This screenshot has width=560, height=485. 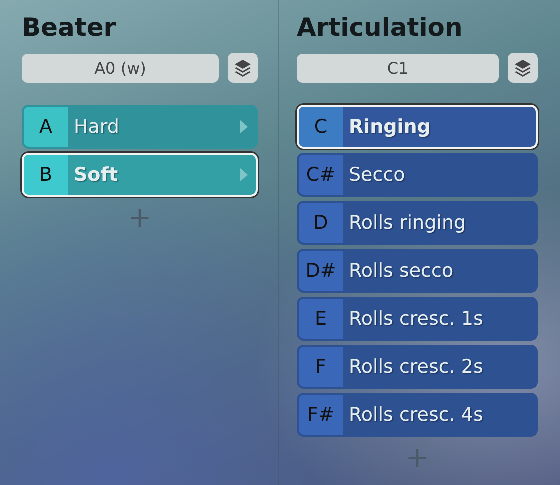 What do you see at coordinates (401, 271) in the screenshot?
I see `item-label: Rolls secco` at bounding box center [401, 271].